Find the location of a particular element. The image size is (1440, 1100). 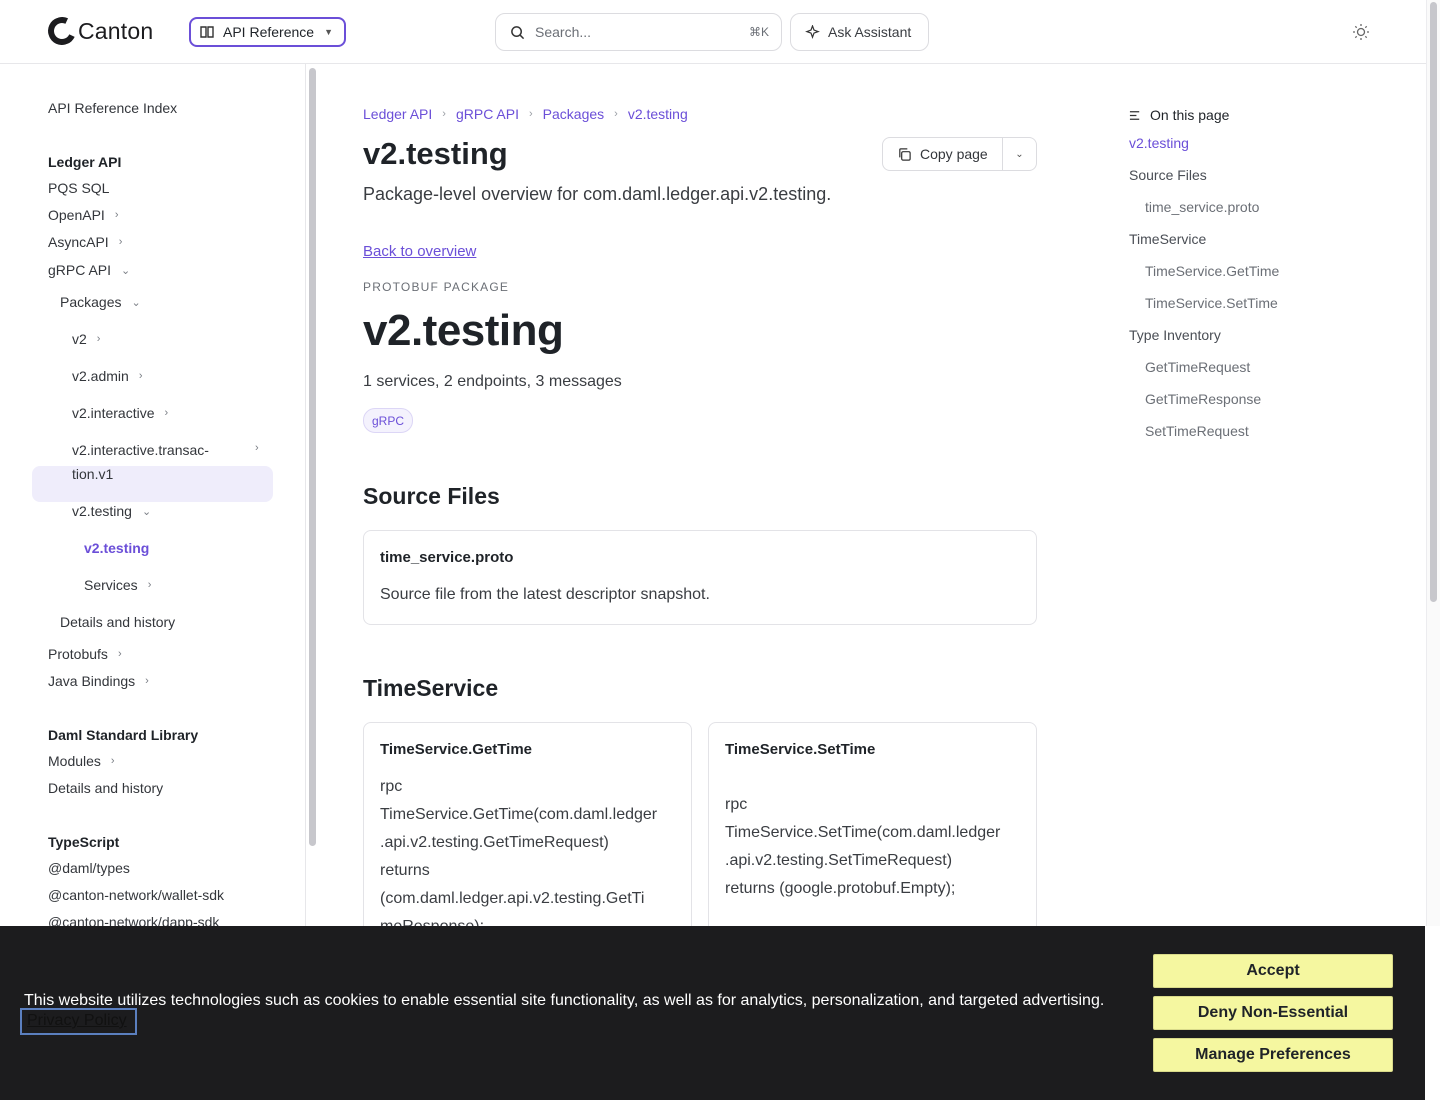

sidebar-item-java-bindings: Java Bindings › is located at coordinates (98, 681).